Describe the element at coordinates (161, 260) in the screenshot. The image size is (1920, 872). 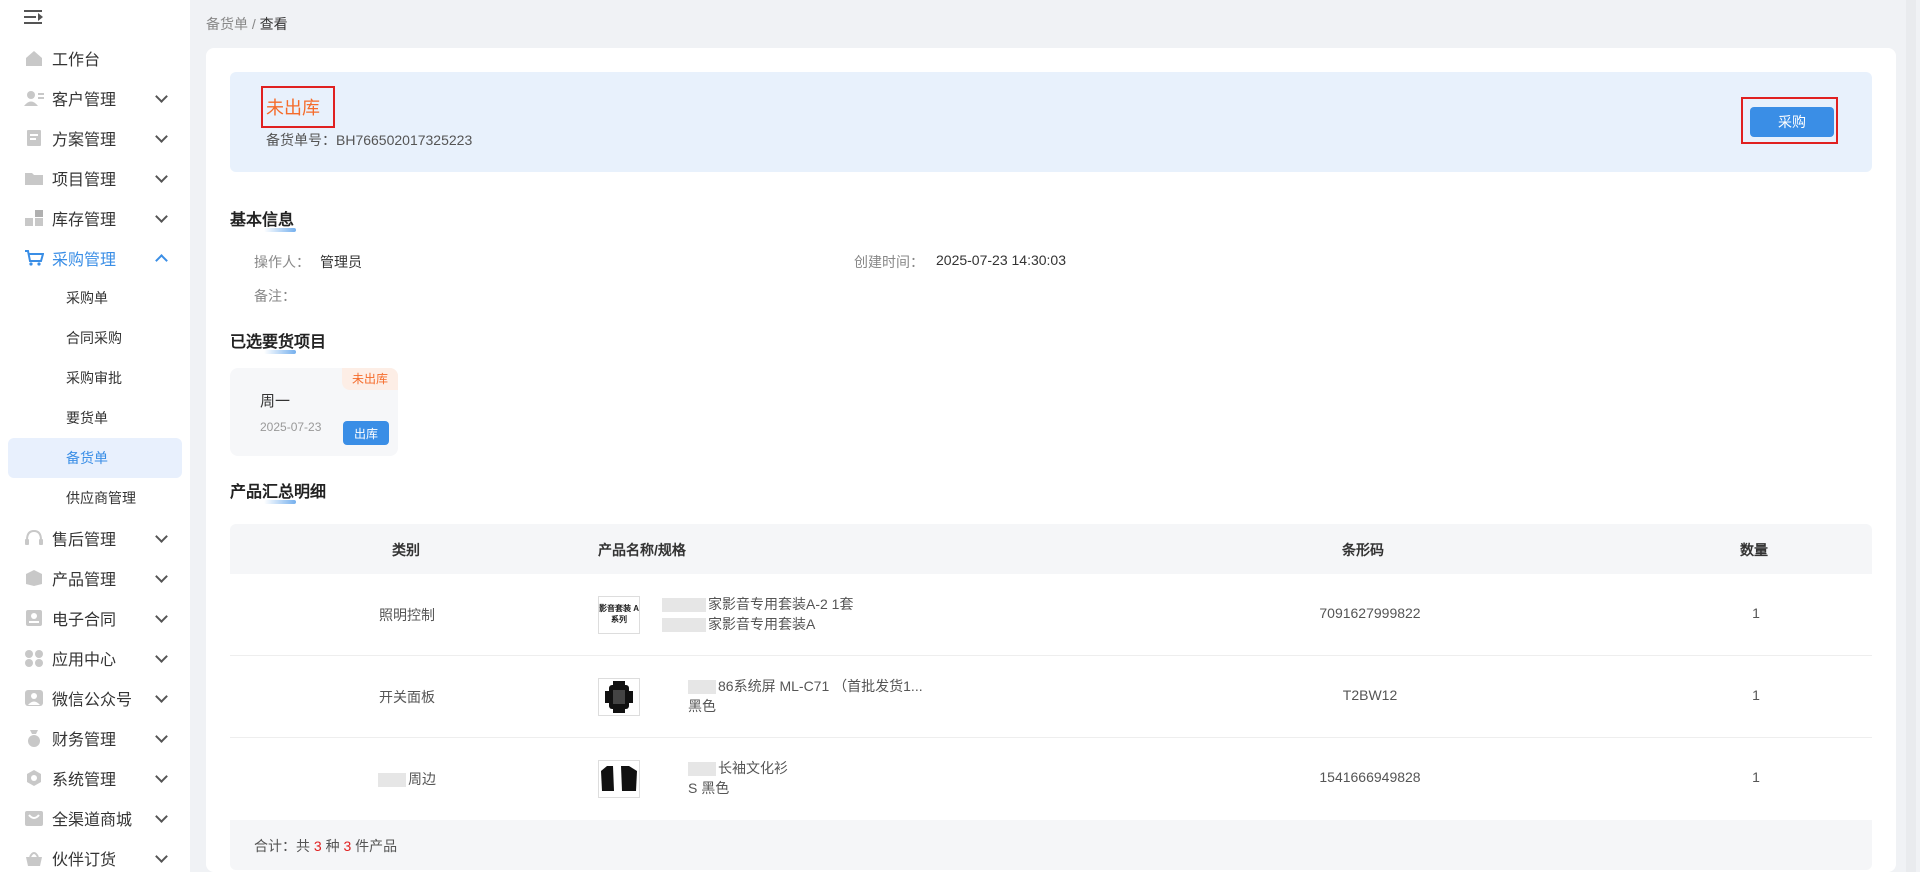
I see `chevron-up-icon` at that location.